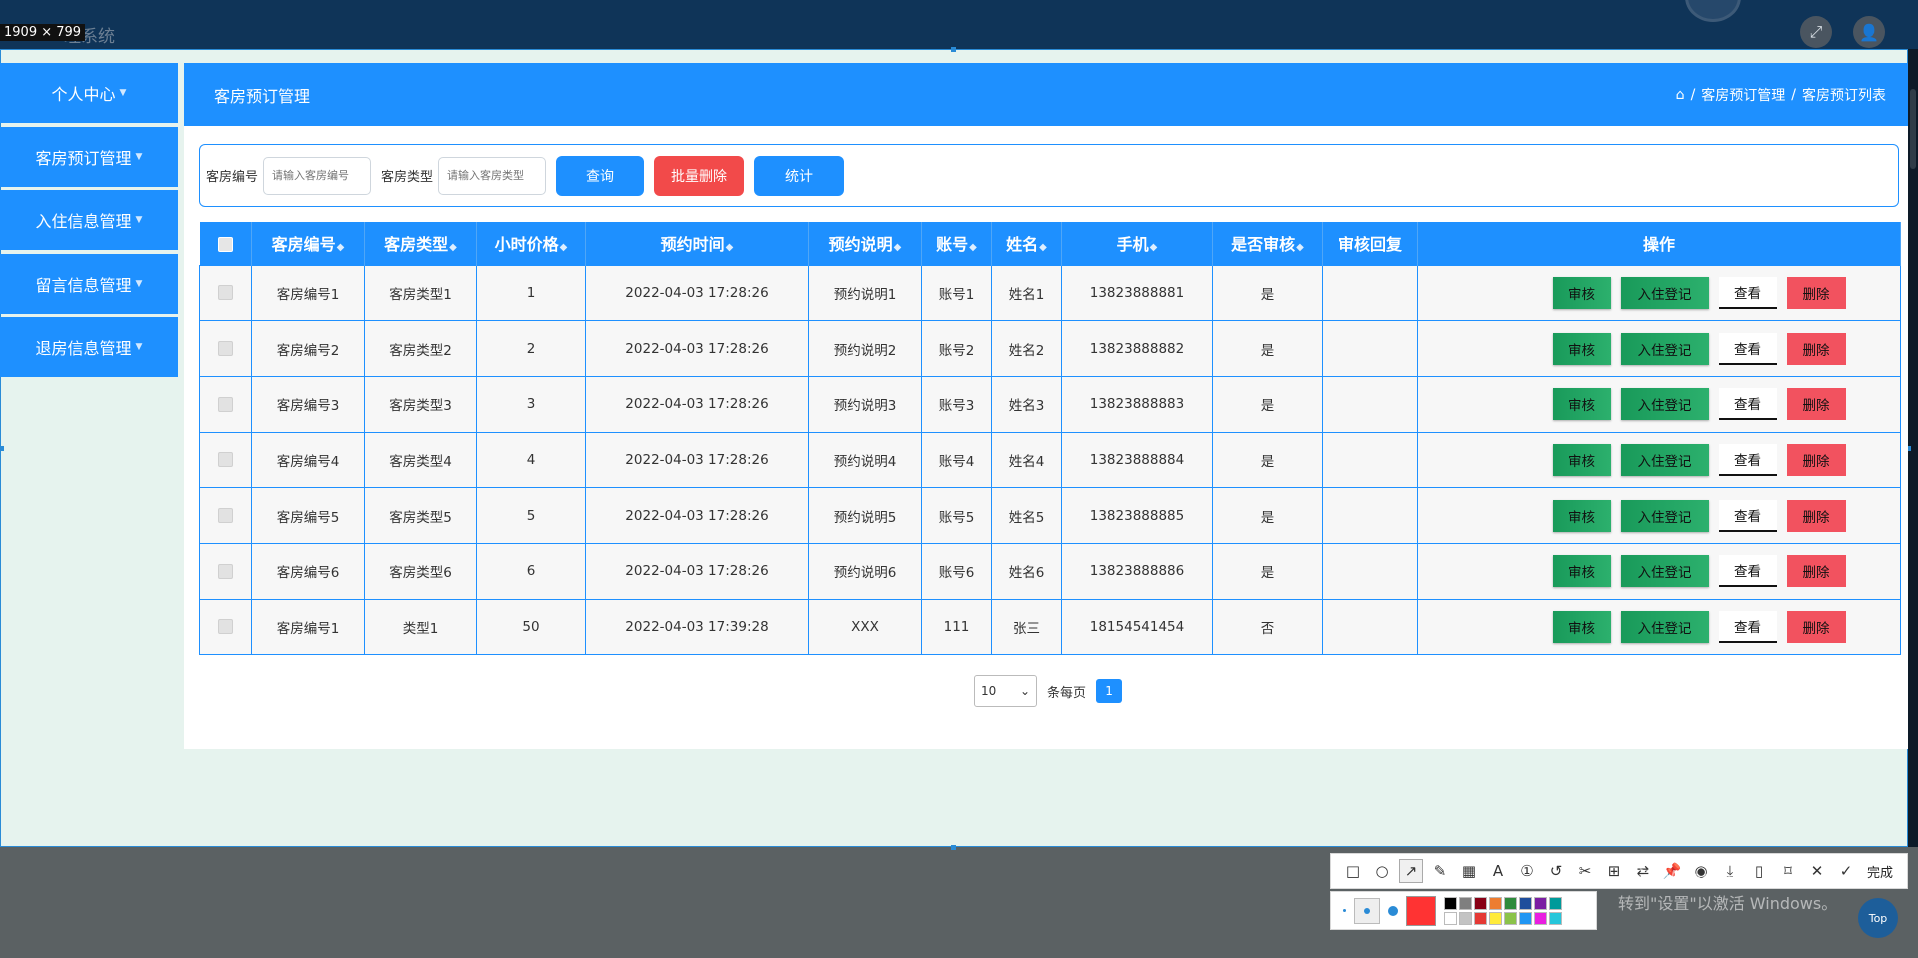  I want to click on room-no-input, so click(317, 175).